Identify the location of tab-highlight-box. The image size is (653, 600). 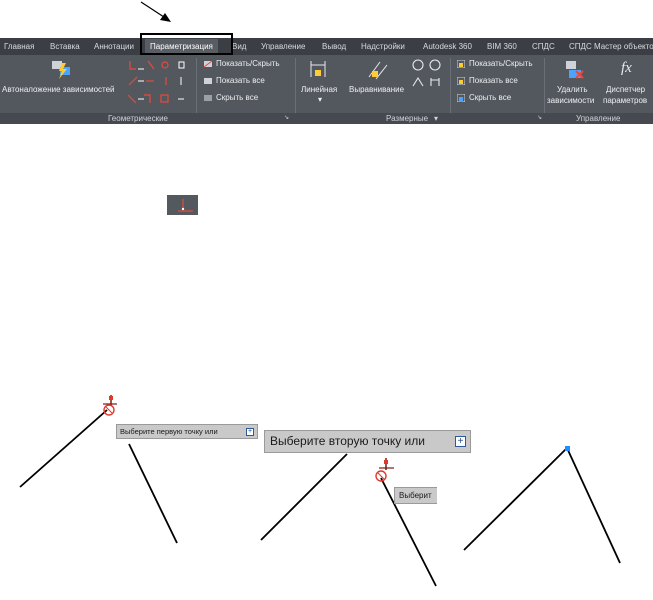
(186, 44).